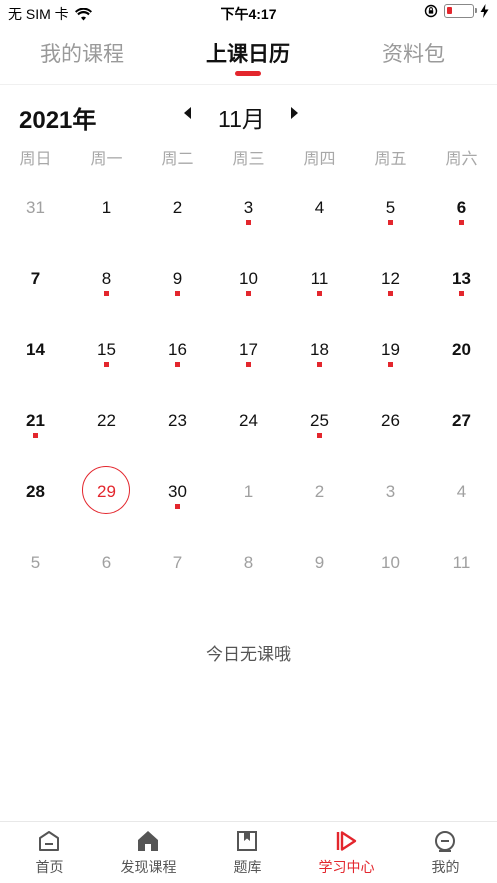 The height and width of the screenshot is (883, 497). Describe the element at coordinates (248, 157) in the screenshot. I see `weekday-header: 周日 周一 周二 周三 周四 周五 周六` at that location.